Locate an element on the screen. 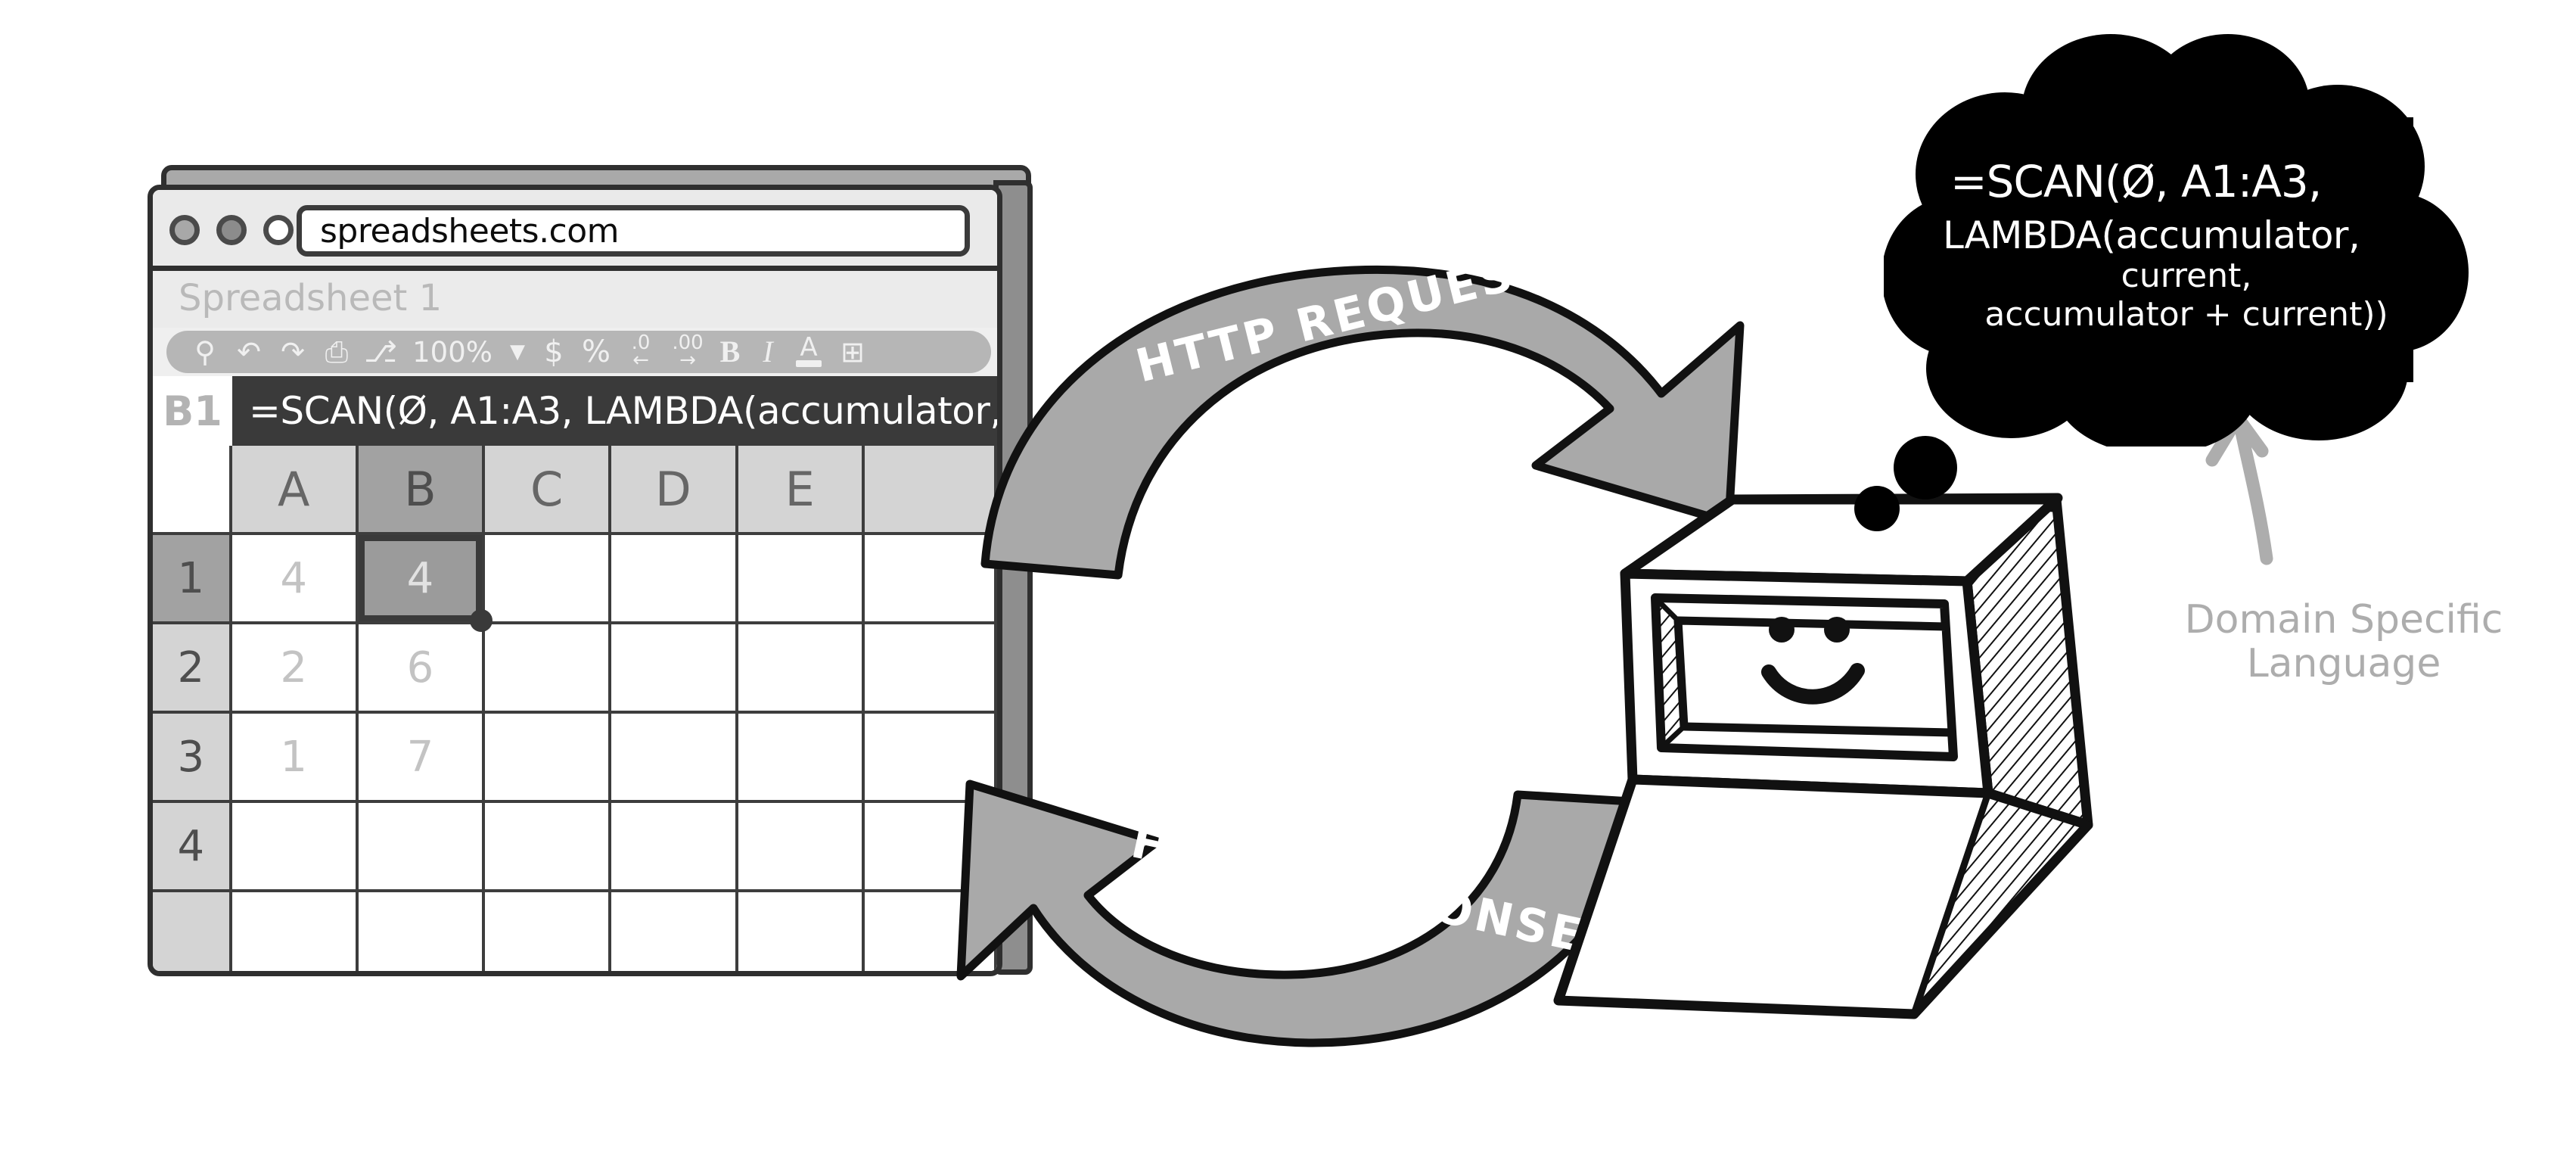 The width and height of the screenshot is (2576, 1170). cell-b1: 4 is located at coordinates (425, 583).